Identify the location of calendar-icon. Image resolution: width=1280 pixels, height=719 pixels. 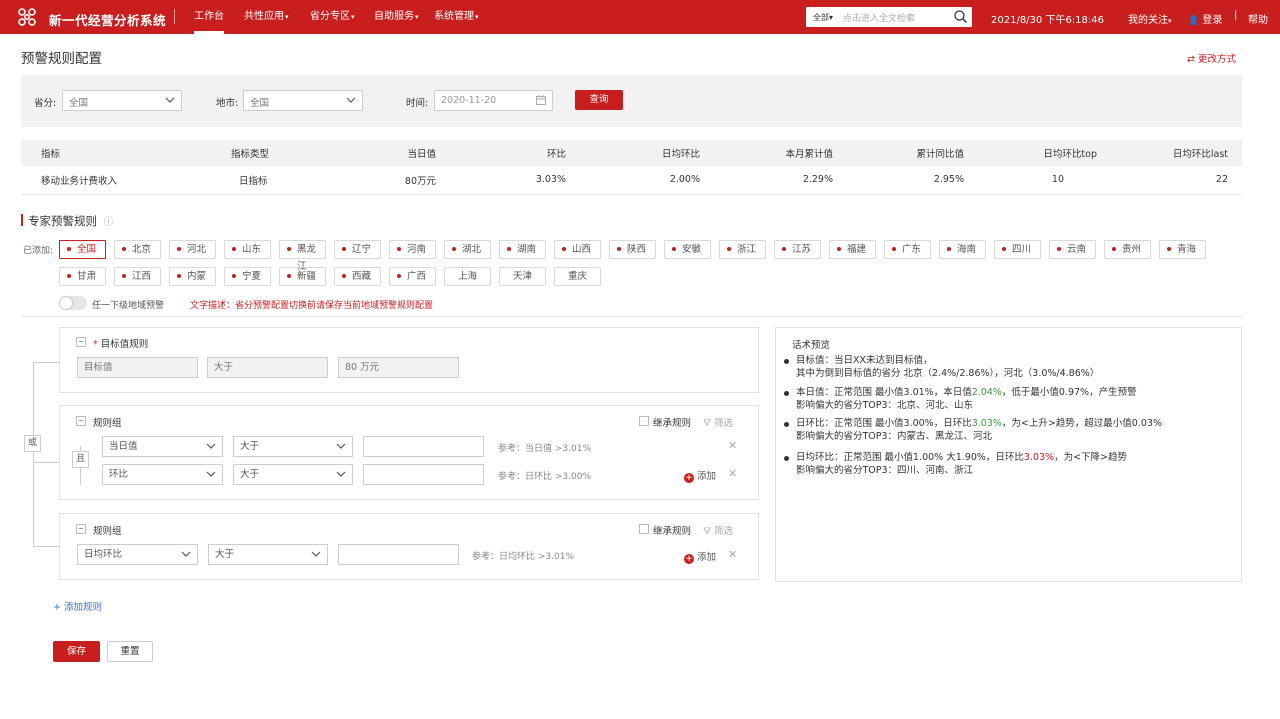
(541, 100).